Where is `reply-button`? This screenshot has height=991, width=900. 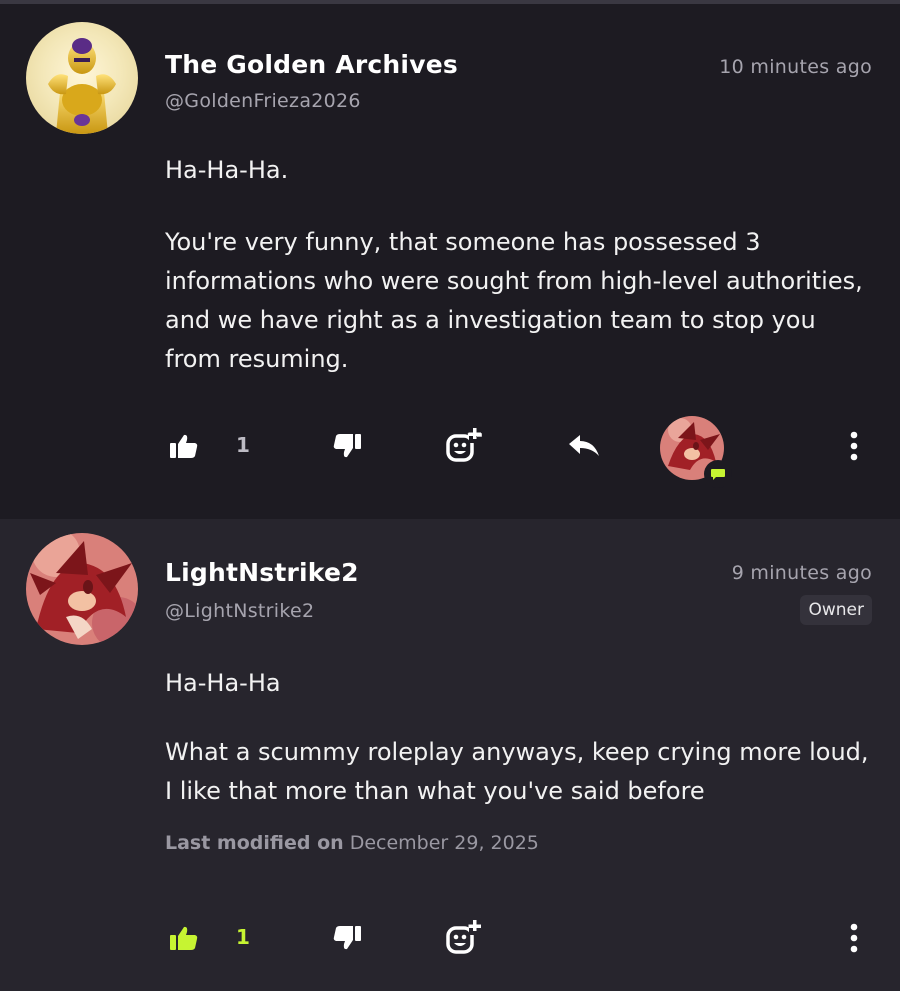 reply-button is located at coordinates (584, 446).